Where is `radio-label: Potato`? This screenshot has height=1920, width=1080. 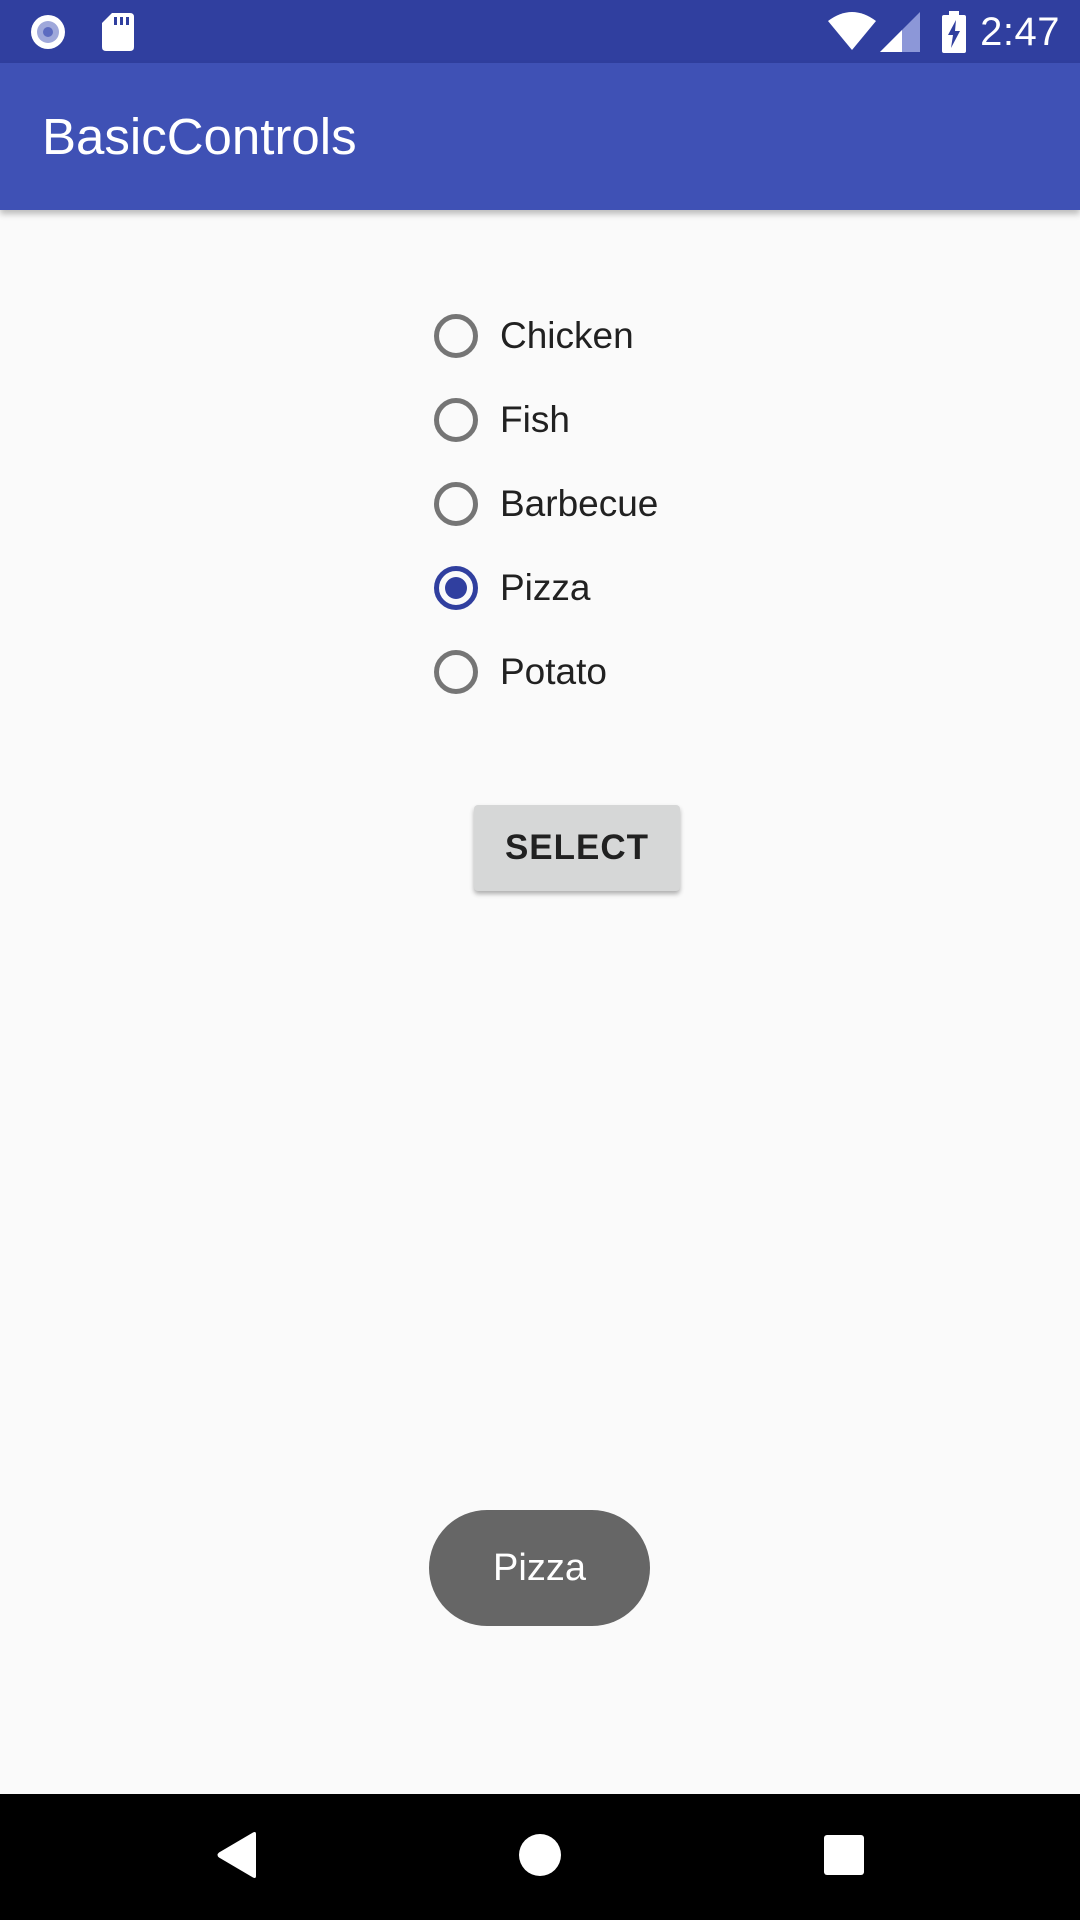 radio-label: Potato is located at coordinates (553, 671).